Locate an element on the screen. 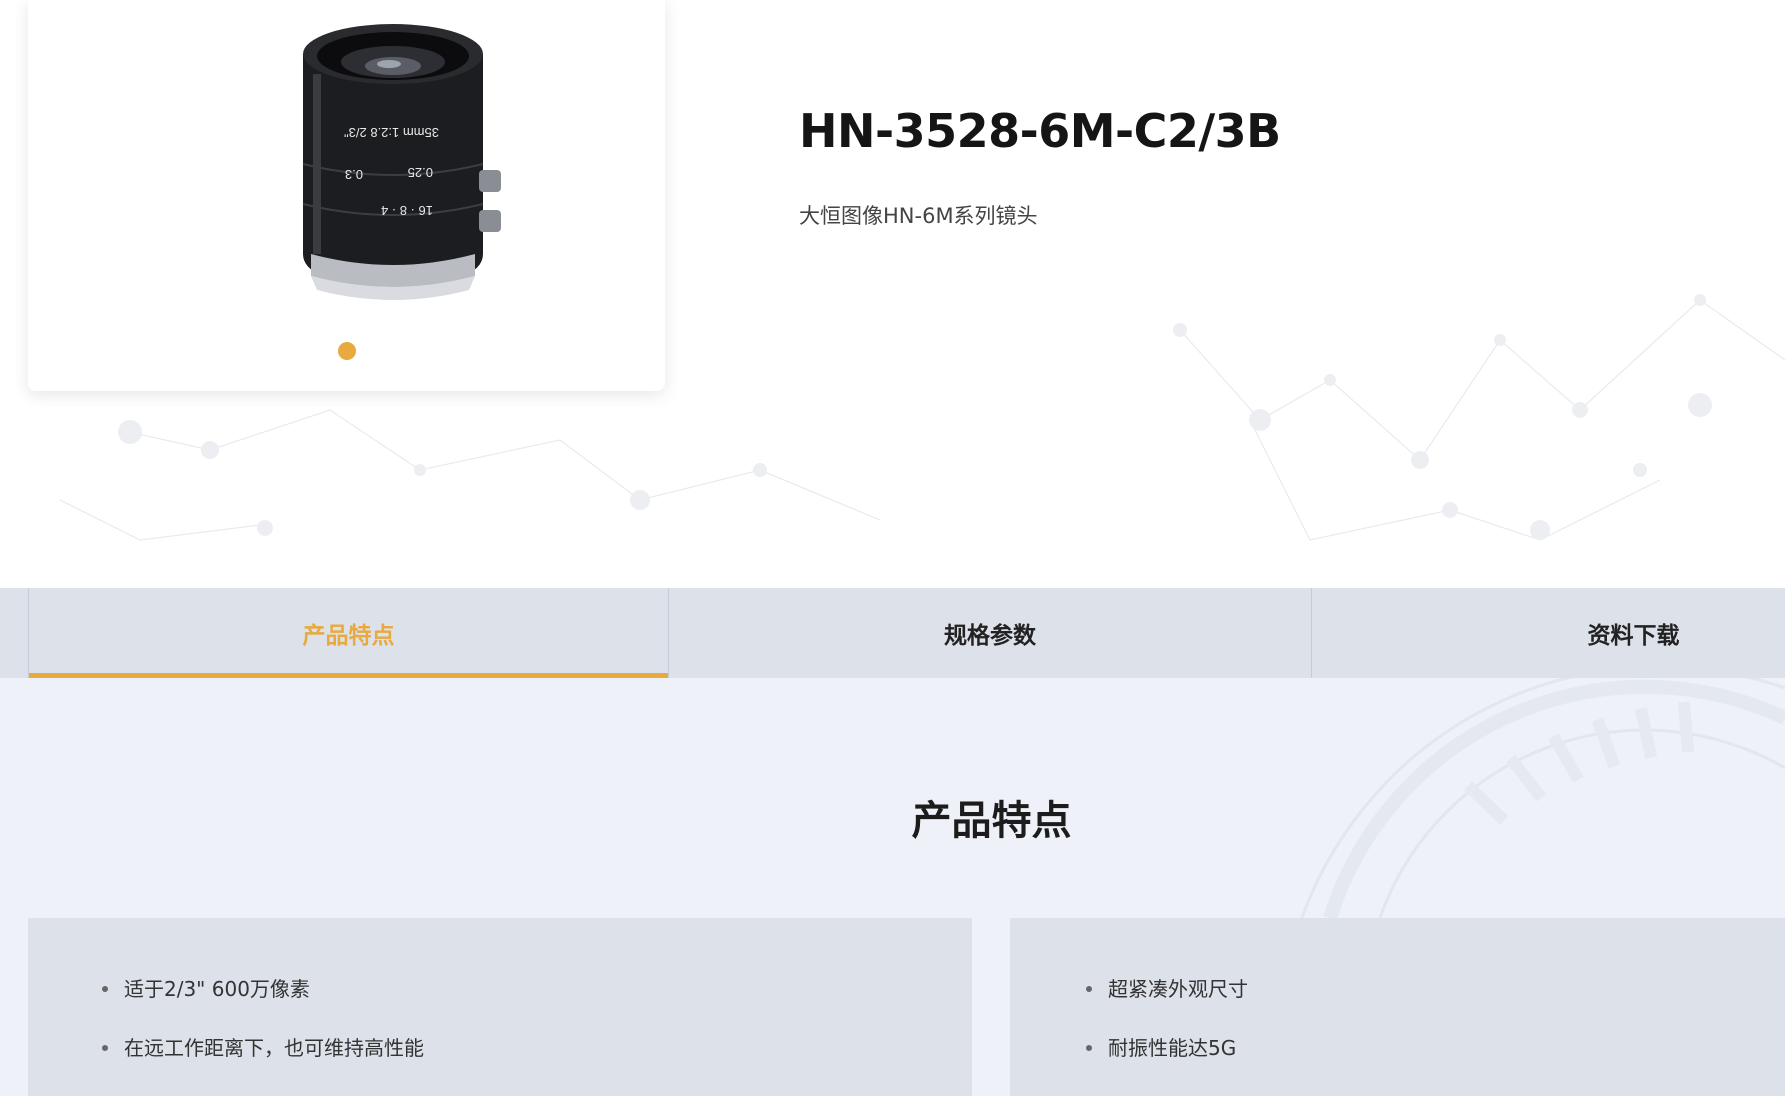 This screenshot has height=1096, width=1785. carousel-dot-active is located at coordinates (347, 351).